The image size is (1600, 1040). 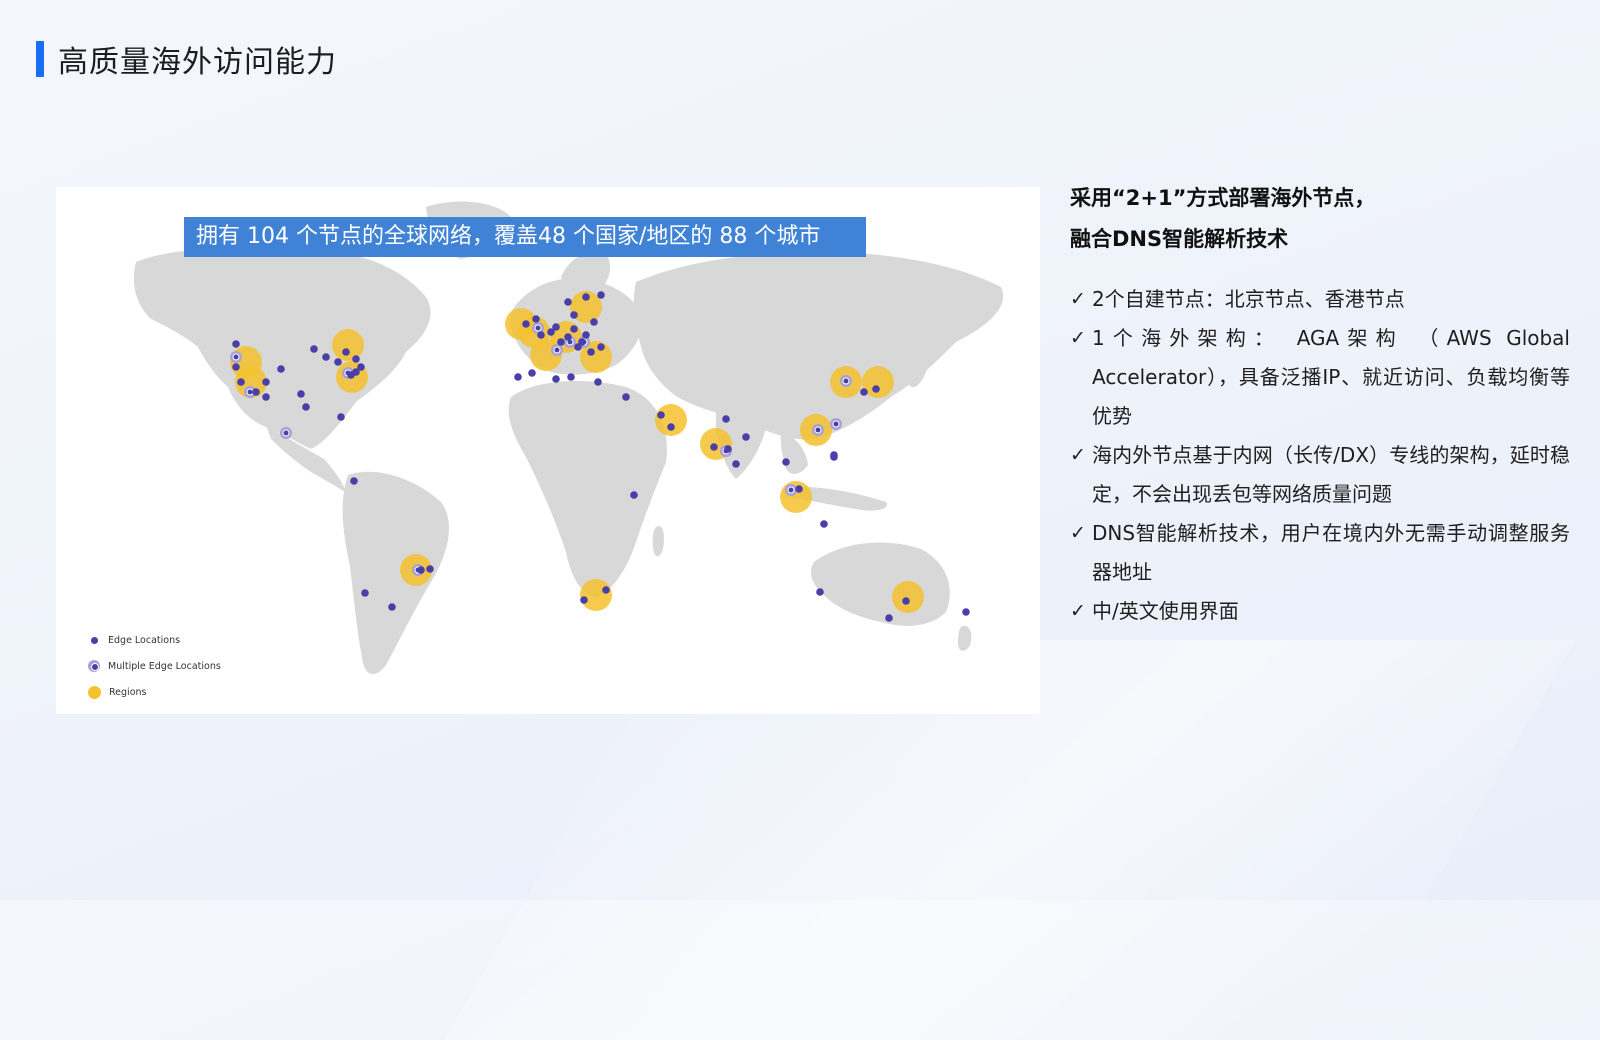 I want to click on feature-heading: 采用“2+1”方式部署海外节点， 融合DNS智能解析技术, so click(x=1320, y=219).